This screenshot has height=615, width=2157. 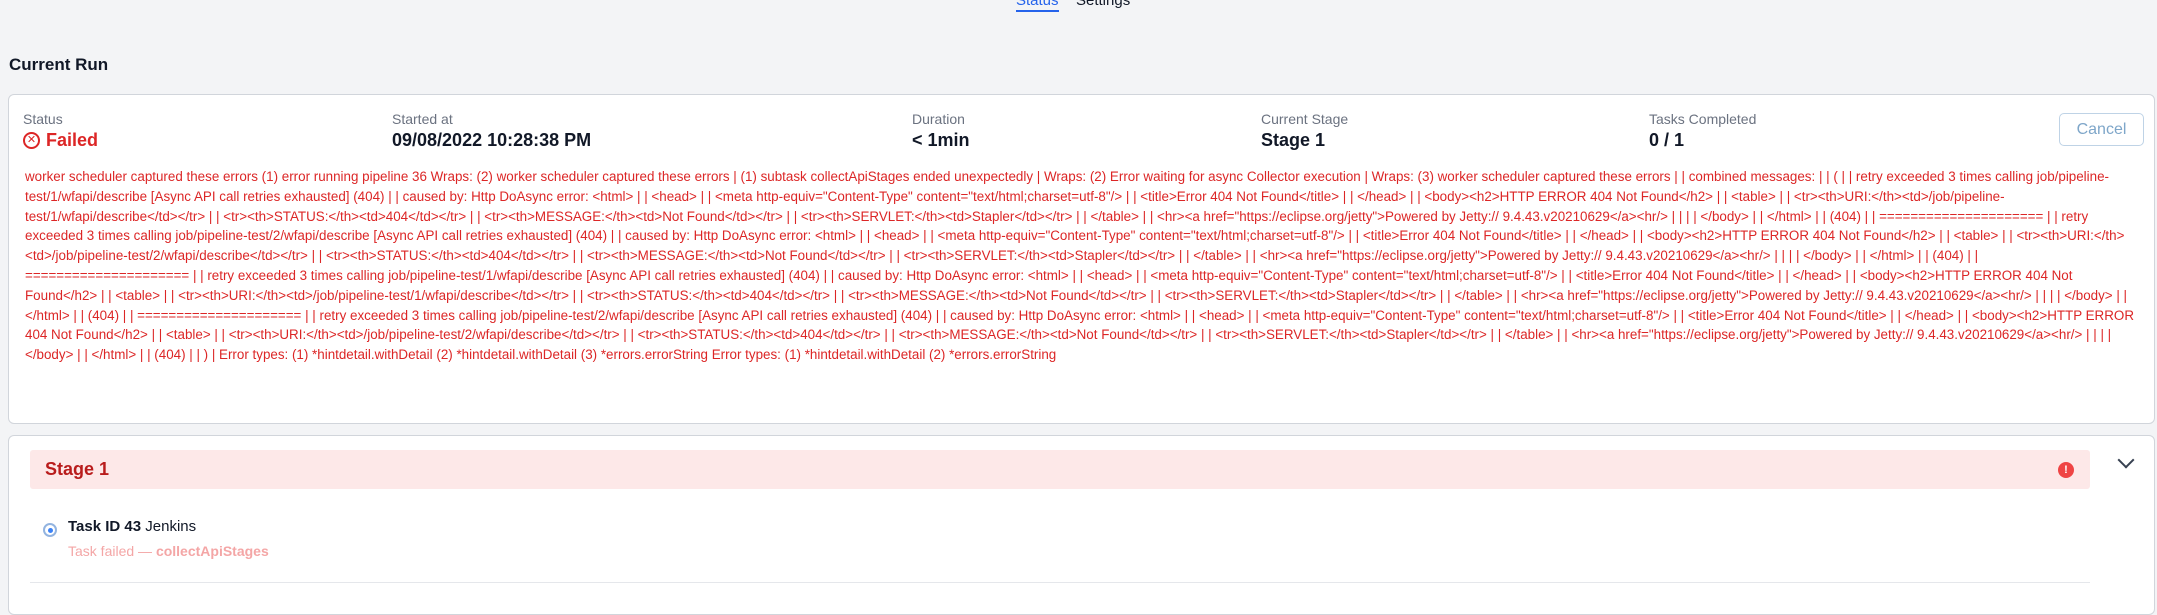 What do you see at coordinates (2066, 470) in the screenshot?
I see `alert-icon: !` at bounding box center [2066, 470].